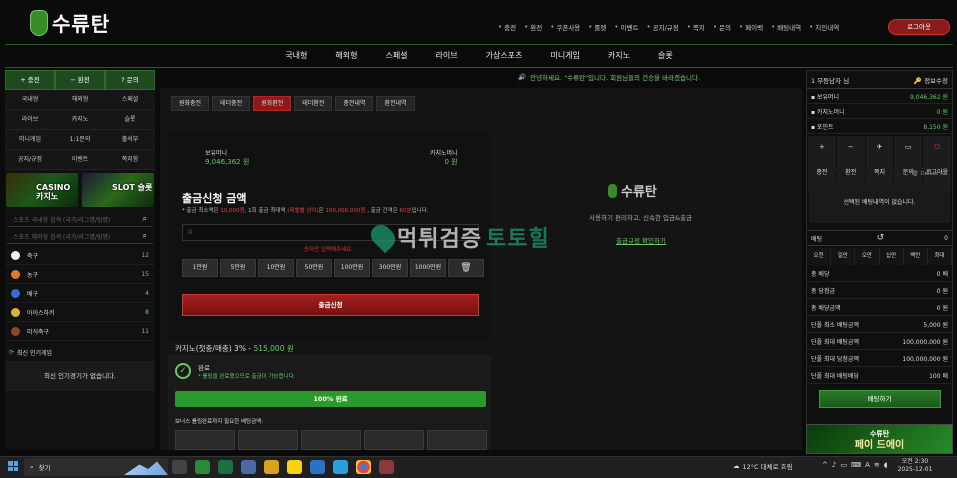 The width and height of the screenshot is (957, 478). I want to click on speaker-icon: ◖, so click(886, 465).